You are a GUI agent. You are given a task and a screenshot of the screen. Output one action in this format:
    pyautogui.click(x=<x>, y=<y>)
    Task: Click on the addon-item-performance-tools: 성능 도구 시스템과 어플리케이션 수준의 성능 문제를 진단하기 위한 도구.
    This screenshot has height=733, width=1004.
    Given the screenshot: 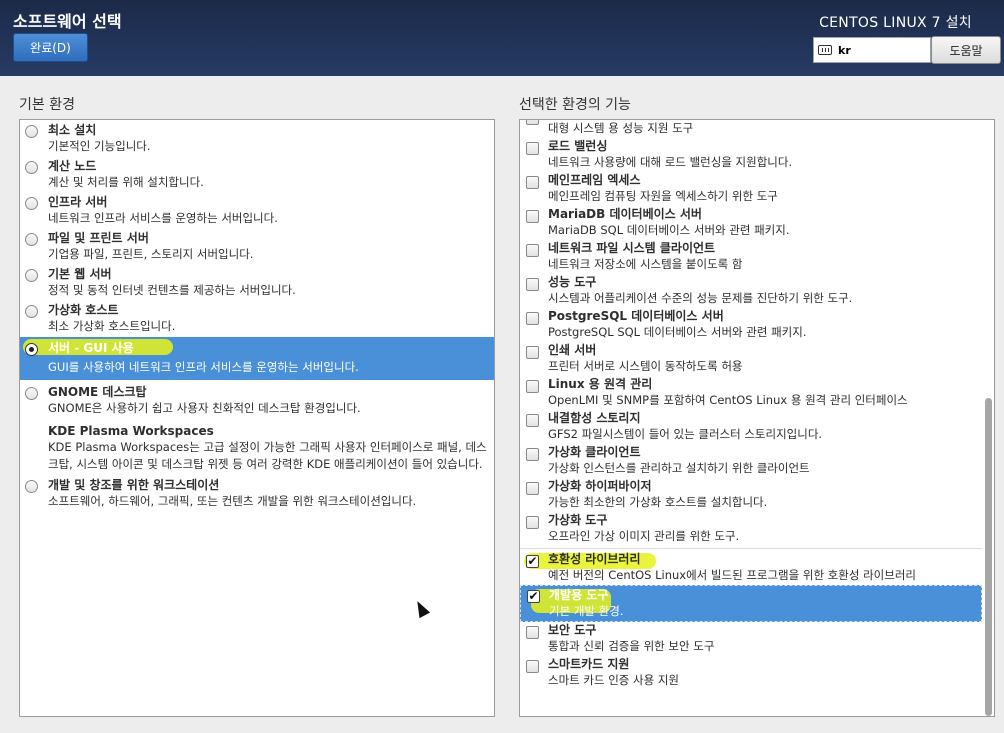 What is the action you would take?
    pyautogui.click(x=751, y=291)
    